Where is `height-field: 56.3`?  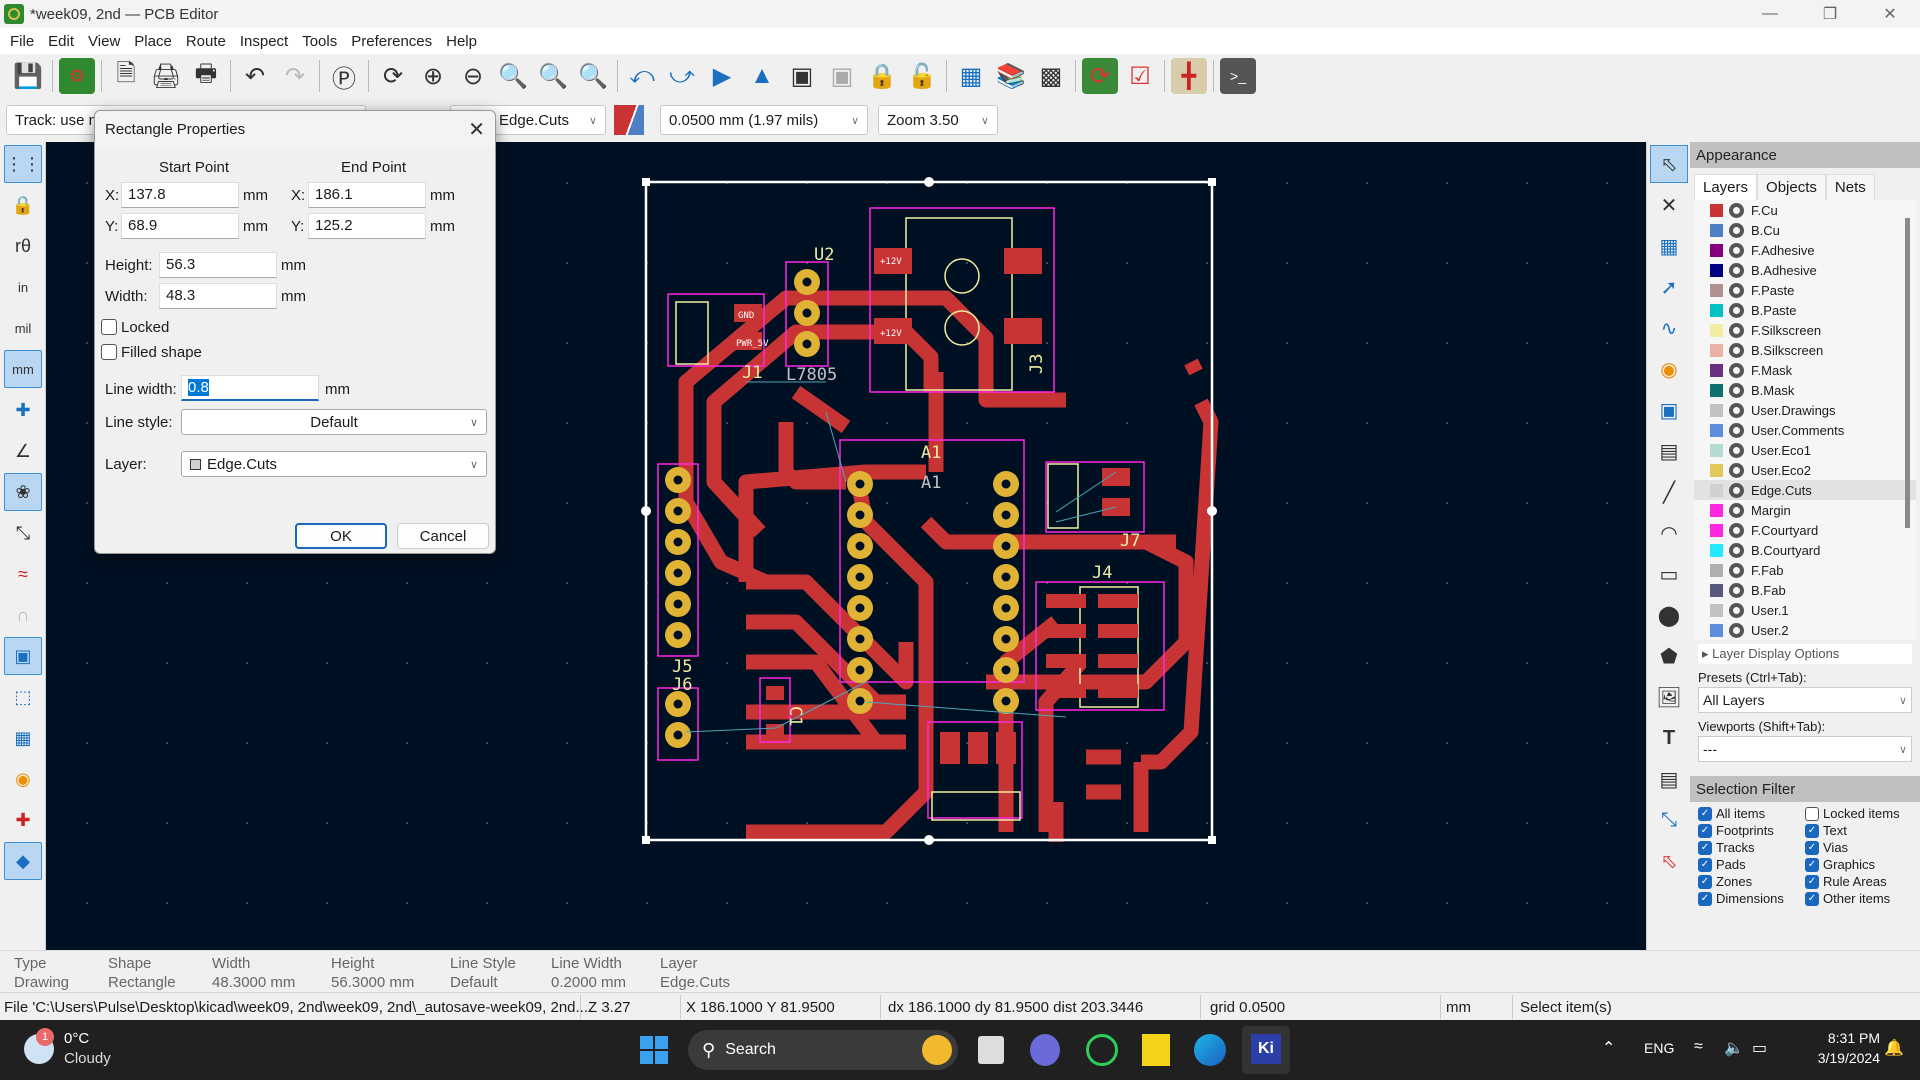
height-field: 56.3 is located at coordinates (218, 265).